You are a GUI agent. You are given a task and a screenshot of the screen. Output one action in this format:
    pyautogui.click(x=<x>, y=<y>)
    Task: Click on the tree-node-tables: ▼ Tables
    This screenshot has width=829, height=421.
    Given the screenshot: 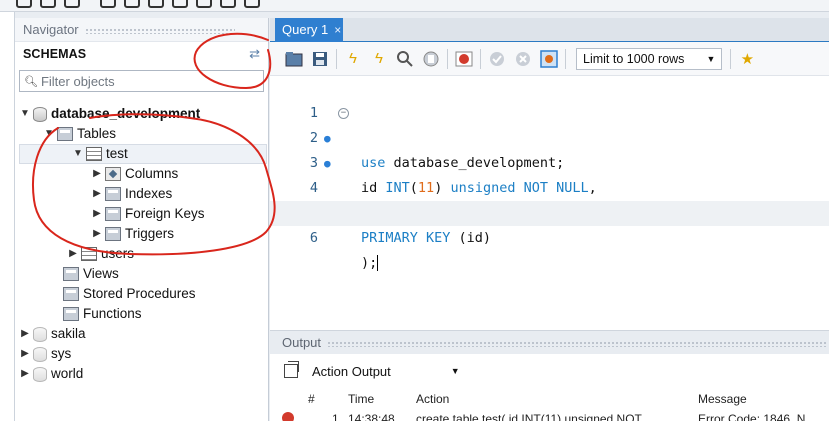 What is the action you would take?
    pyautogui.click(x=79, y=134)
    